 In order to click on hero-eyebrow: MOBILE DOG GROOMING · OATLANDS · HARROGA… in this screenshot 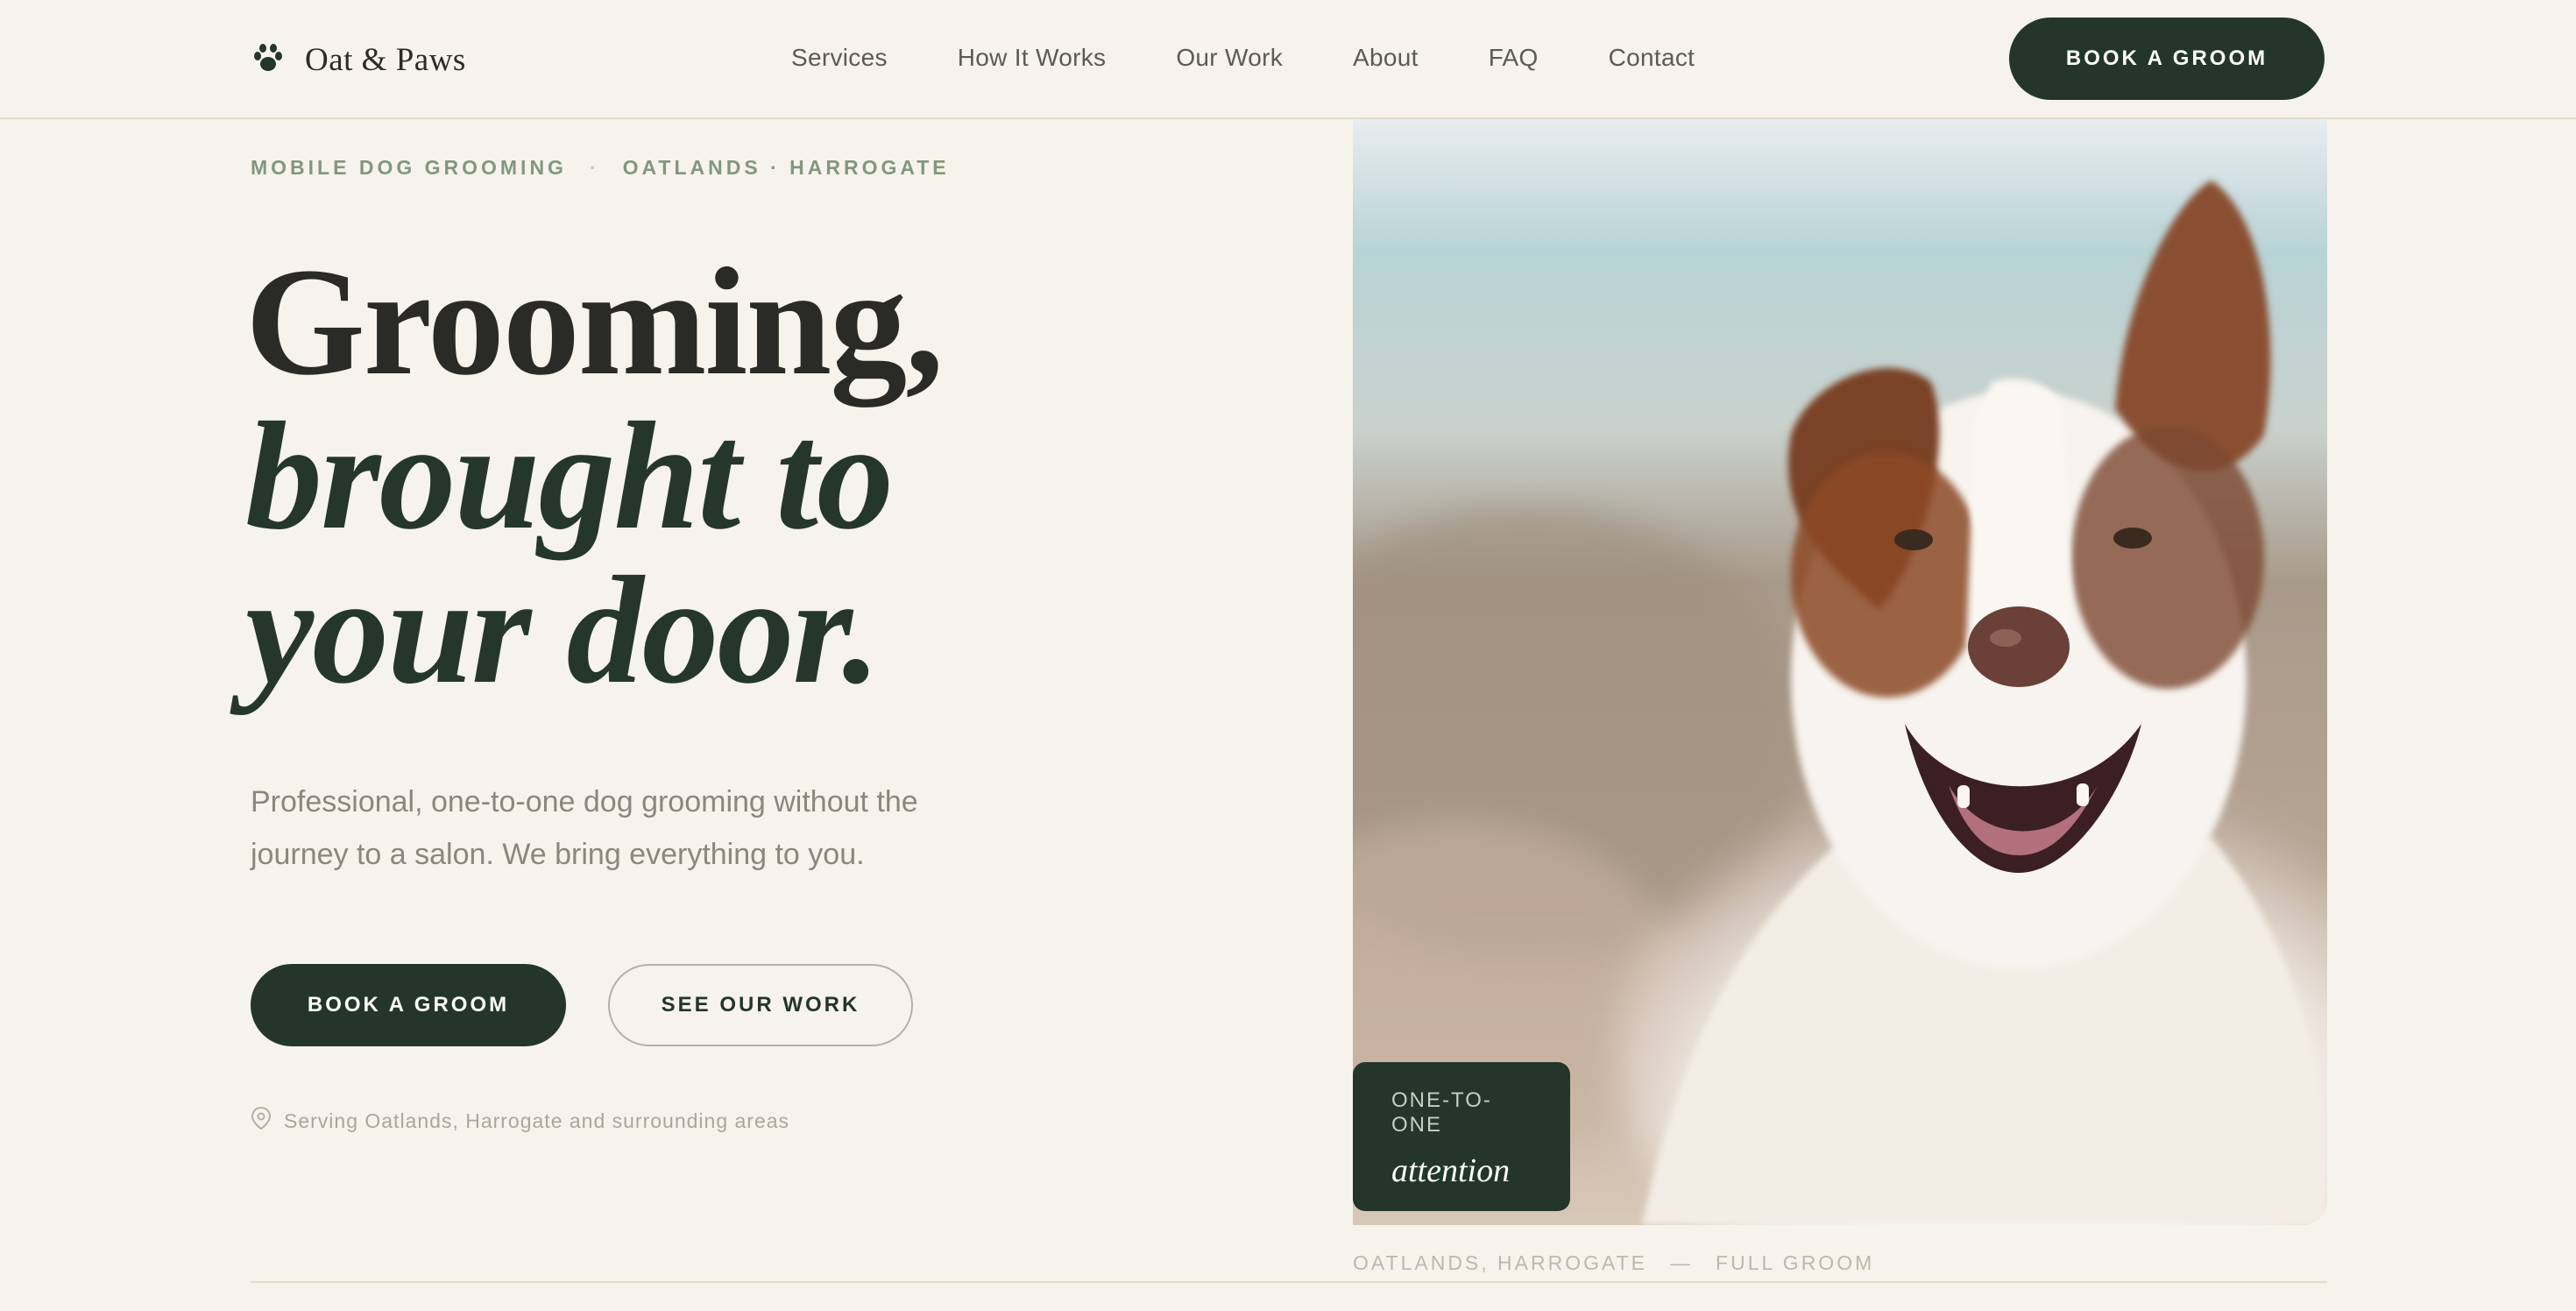, I will do `click(600, 168)`.